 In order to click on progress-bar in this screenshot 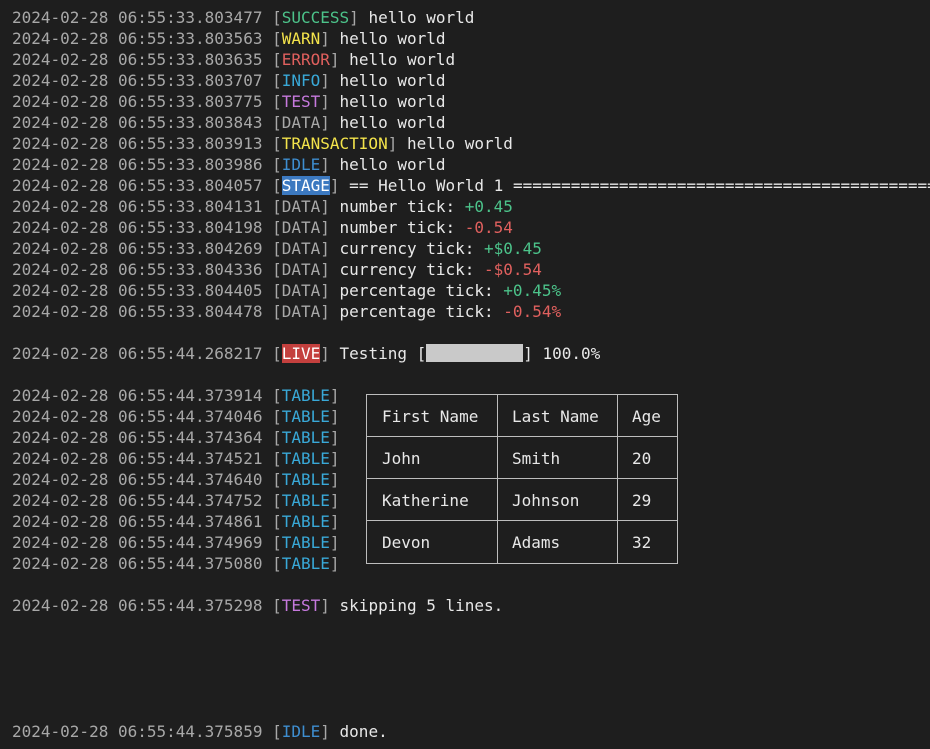, I will do `click(475, 353)`.